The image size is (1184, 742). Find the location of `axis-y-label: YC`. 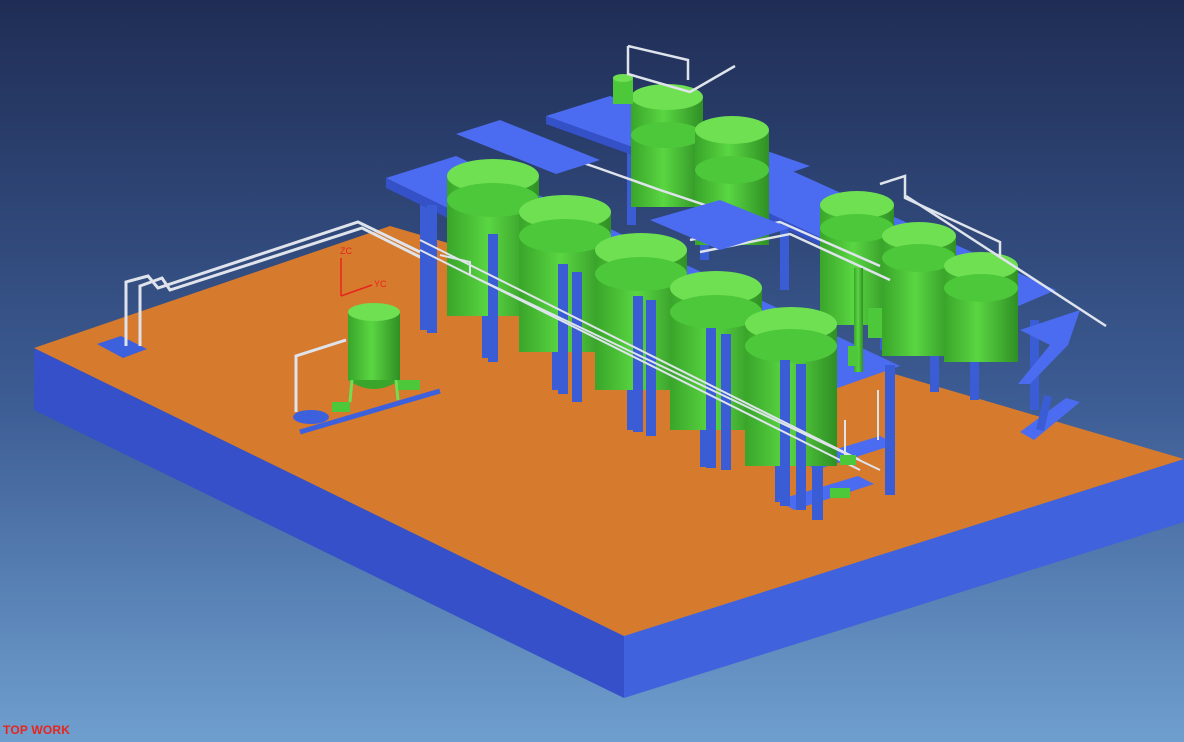

axis-y-label: YC is located at coordinates (380, 284).